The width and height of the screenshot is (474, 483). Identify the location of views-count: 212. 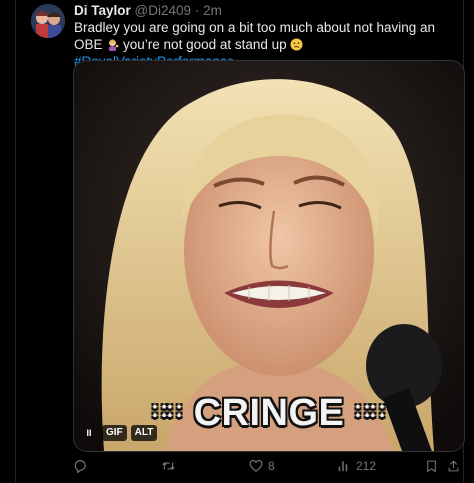
(366, 466).